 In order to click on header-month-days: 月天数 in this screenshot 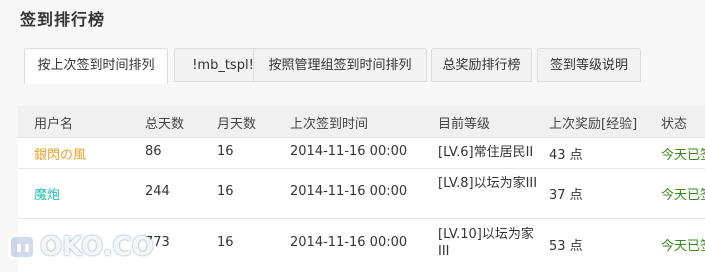, I will do `click(237, 124)`.